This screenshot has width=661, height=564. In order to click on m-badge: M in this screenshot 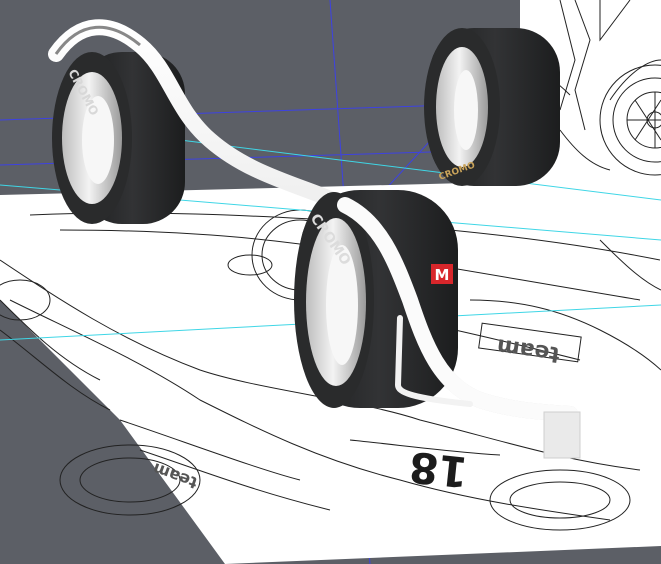, I will do `click(442, 274)`.